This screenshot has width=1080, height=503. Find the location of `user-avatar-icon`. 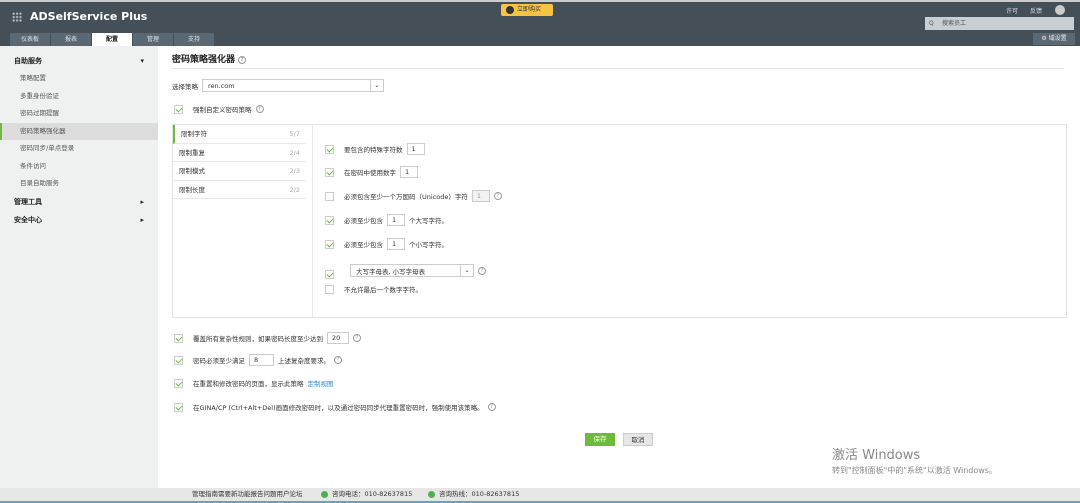

user-avatar-icon is located at coordinates (1060, 10).